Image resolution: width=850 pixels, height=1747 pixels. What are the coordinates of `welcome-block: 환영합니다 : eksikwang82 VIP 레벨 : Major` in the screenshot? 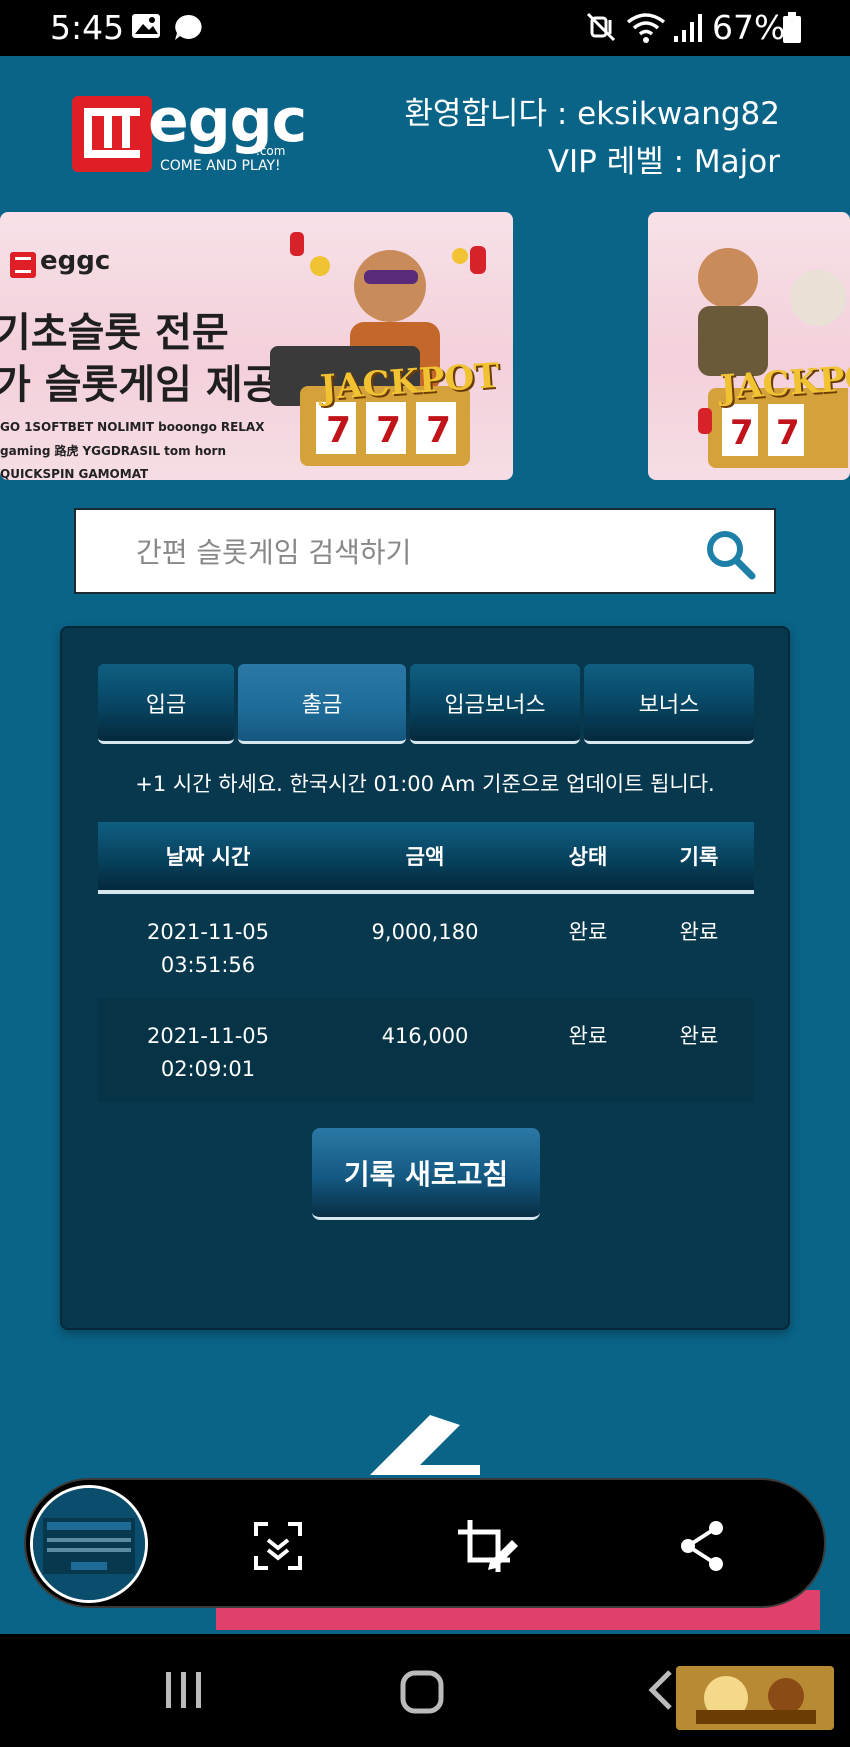 It's located at (592, 138).